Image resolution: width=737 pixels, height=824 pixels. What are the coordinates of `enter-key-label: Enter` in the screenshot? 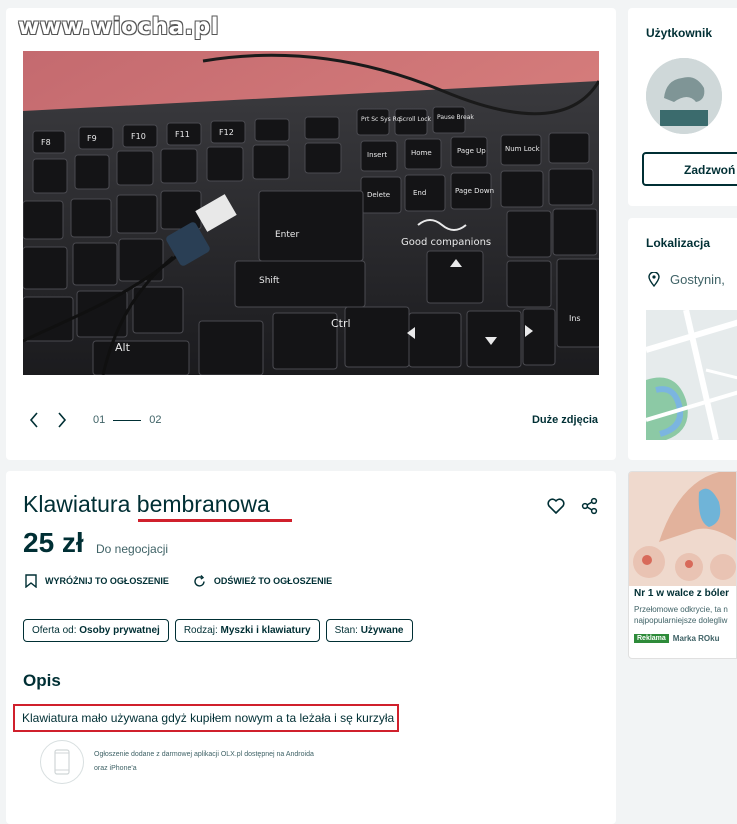 It's located at (287, 235).